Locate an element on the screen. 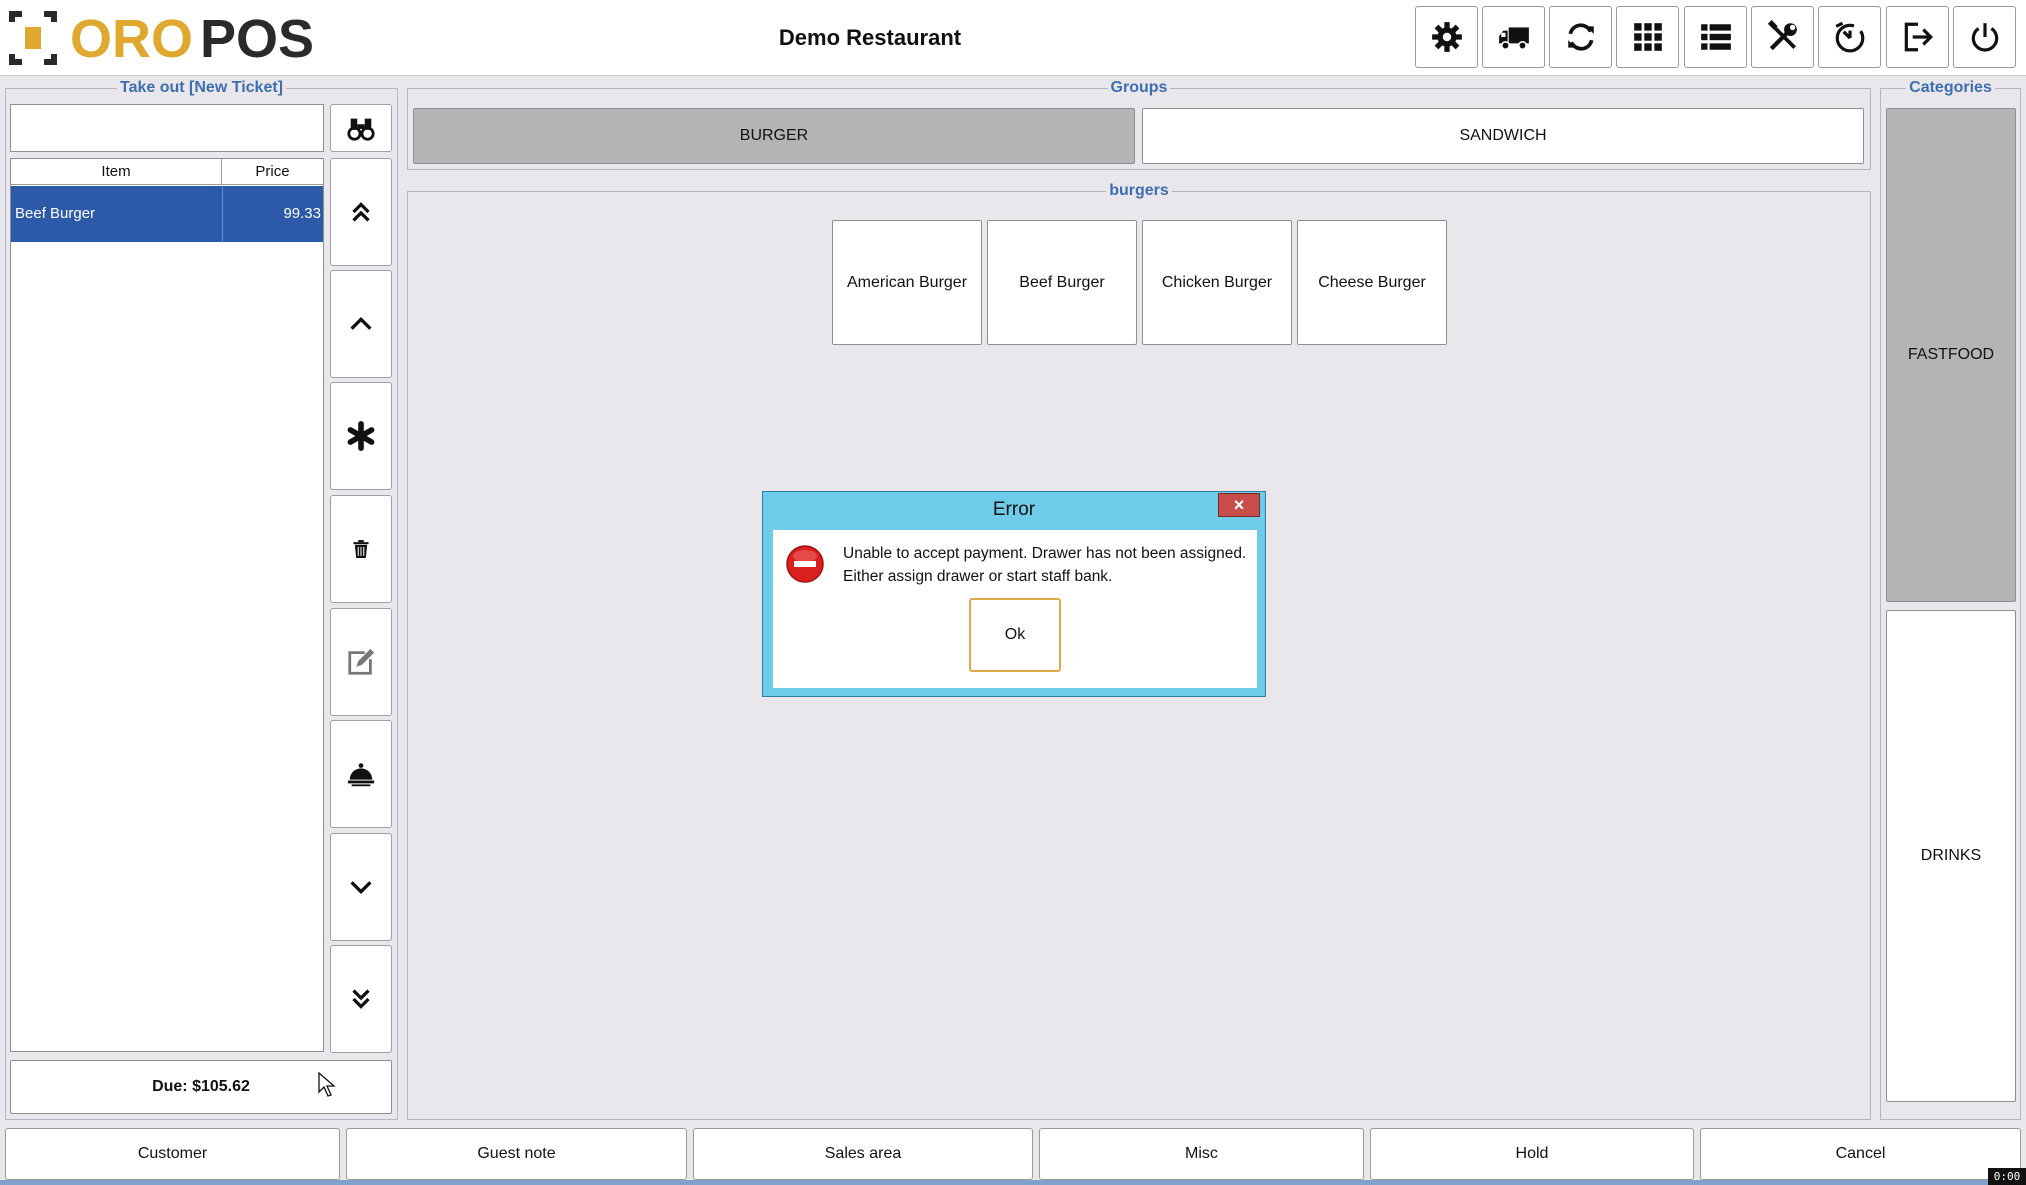 The image size is (2026, 1185). table-row: Beef Burger 99.33 is located at coordinates (167, 214).